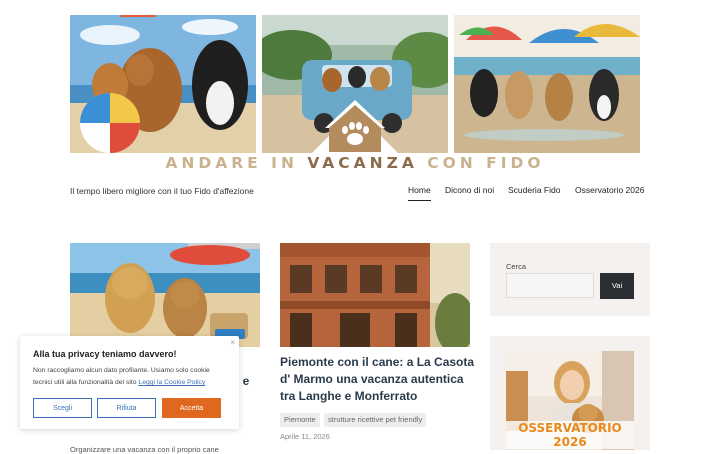 The width and height of the screenshot is (720, 454). I want to click on tag-strutture-pet-friendly: strutture ricettive pet friendly, so click(375, 420).